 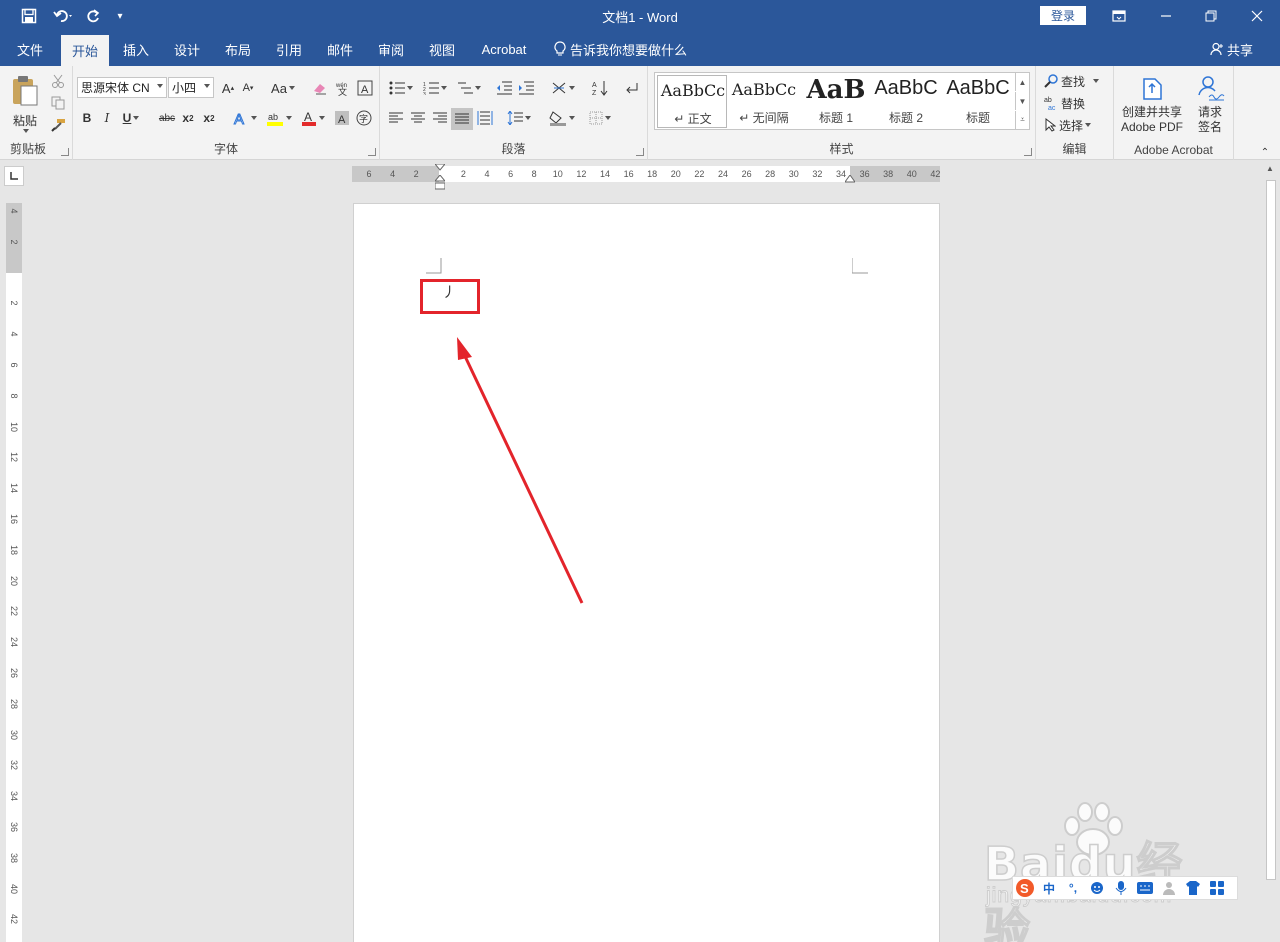 What do you see at coordinates (1049, 888) in the screenshot?
I see `ime-mode-toggle: 中` at bounding box center [1049, 888].